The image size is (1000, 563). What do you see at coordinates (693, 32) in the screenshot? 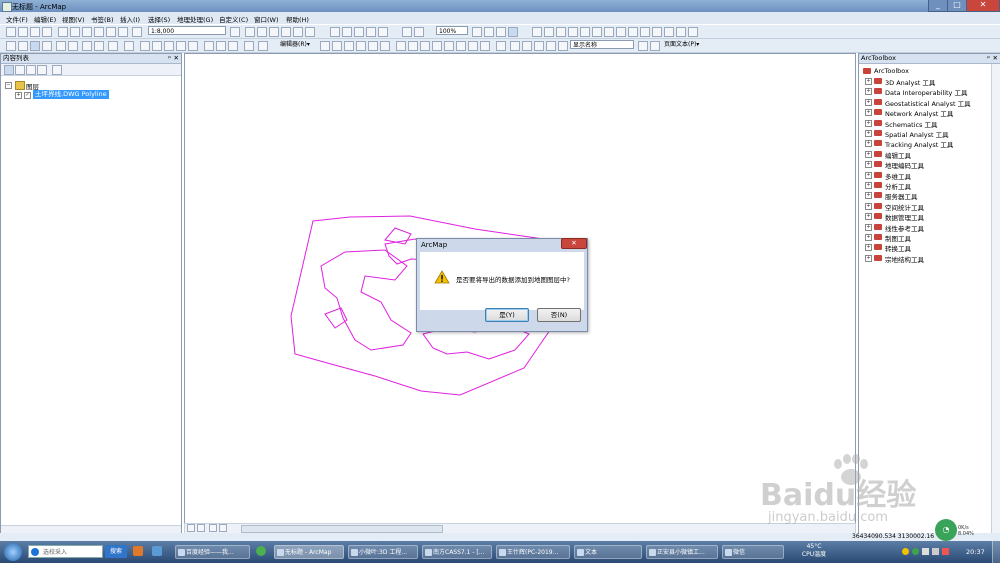
I see `snapping-14-icon` at bounding box center [693, 32].